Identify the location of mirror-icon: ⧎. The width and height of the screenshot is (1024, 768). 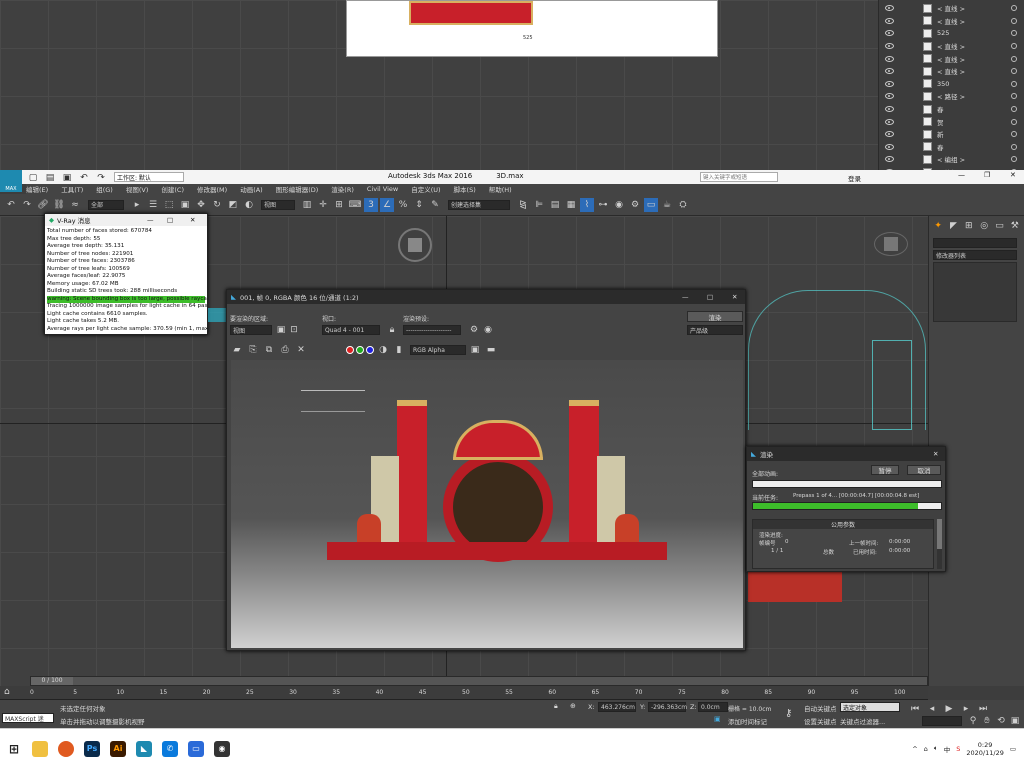
(523, 205).